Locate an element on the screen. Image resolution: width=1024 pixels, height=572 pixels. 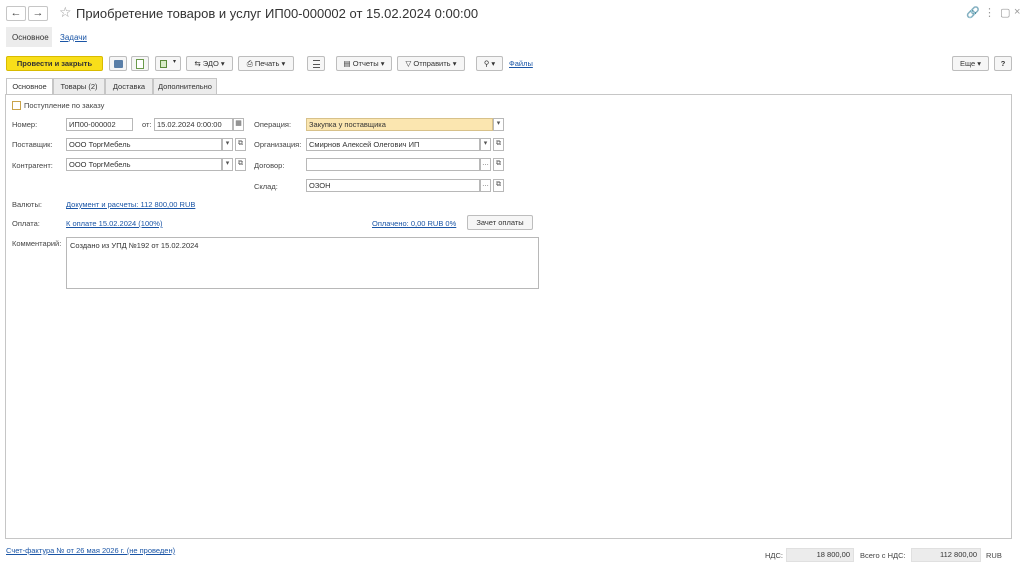
tab-tasks: Задачи is located at coordinates (73, 37).